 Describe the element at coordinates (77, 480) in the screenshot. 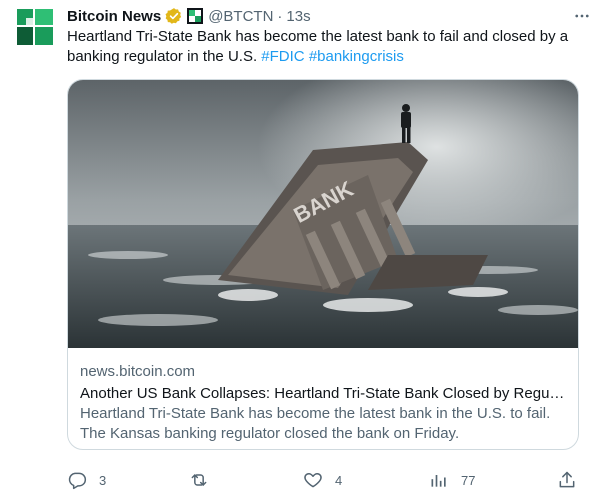

I see `reply-icon` at that location.